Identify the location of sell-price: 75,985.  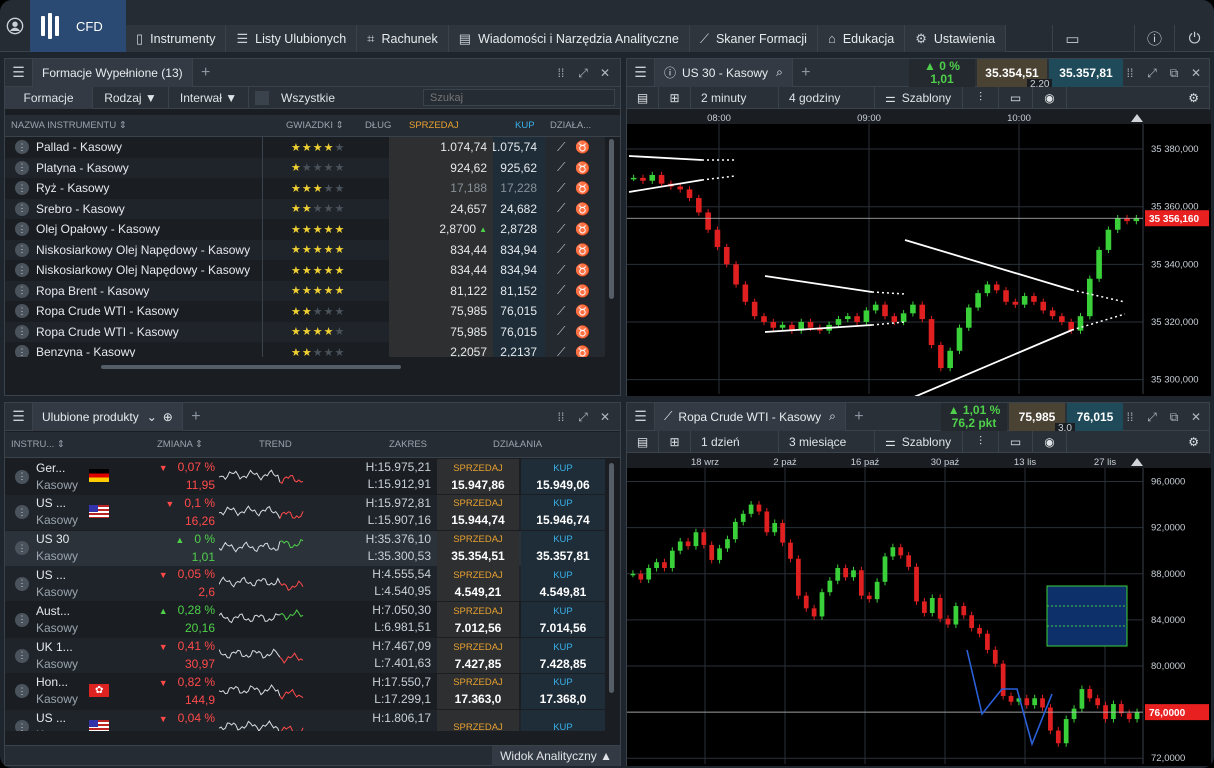
(441, 311).